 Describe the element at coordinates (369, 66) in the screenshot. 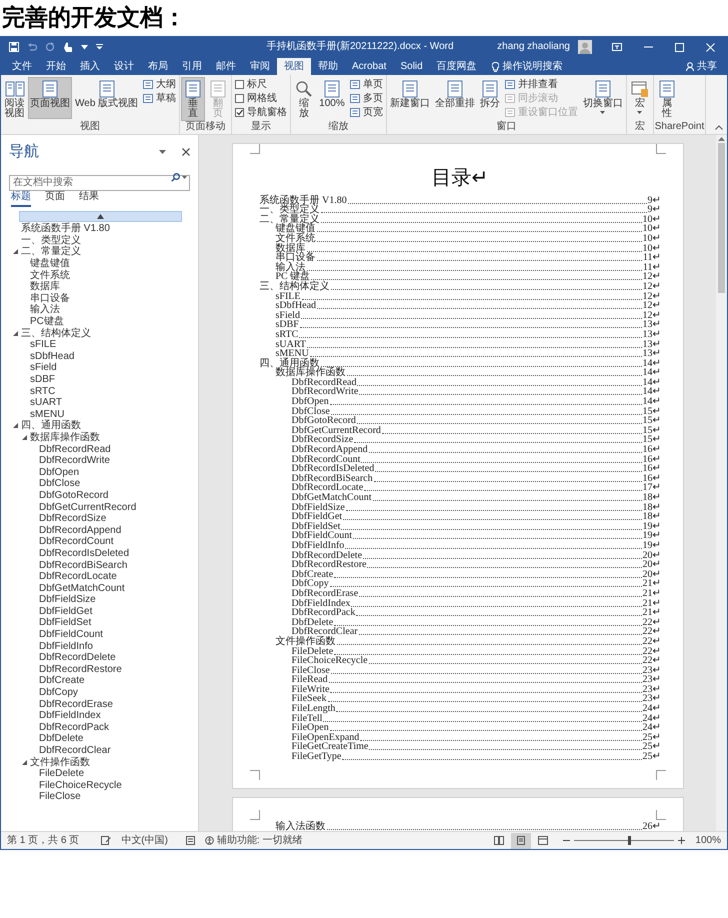

I see `ribbon-tab: Acrobat` at that location.